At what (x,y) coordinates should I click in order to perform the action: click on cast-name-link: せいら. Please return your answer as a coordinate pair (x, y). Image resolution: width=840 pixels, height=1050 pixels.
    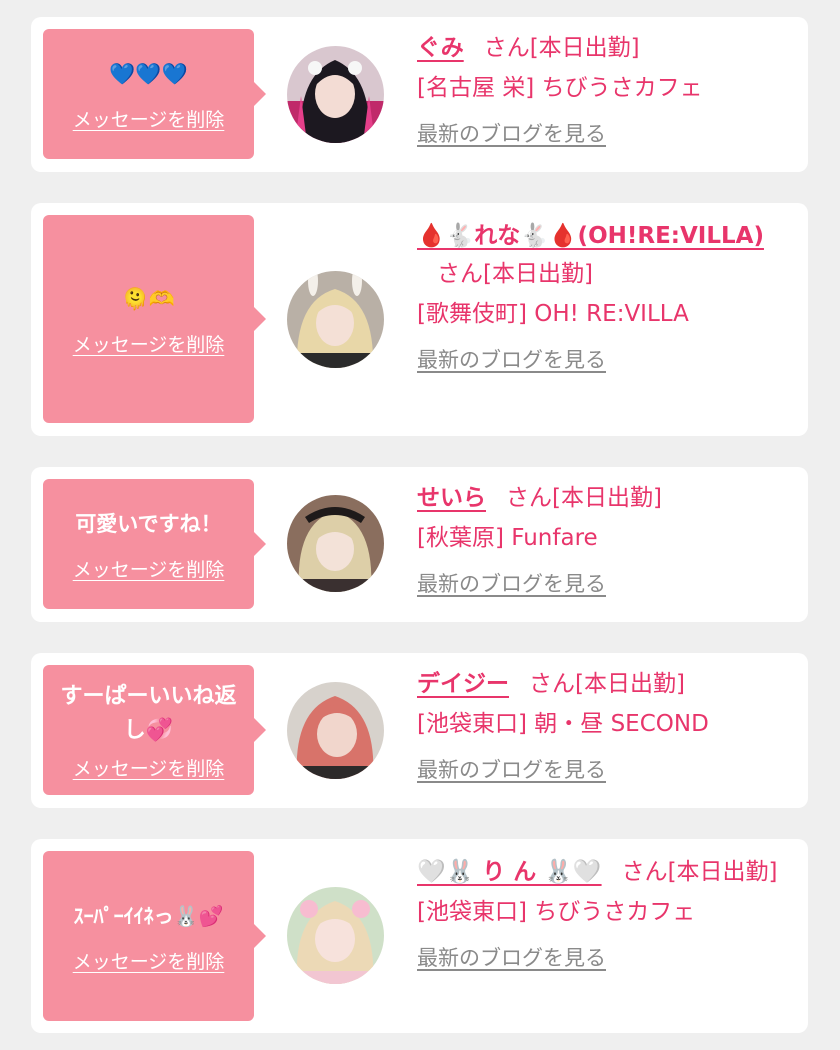
    Looking at the image, I should click on (451, 498).